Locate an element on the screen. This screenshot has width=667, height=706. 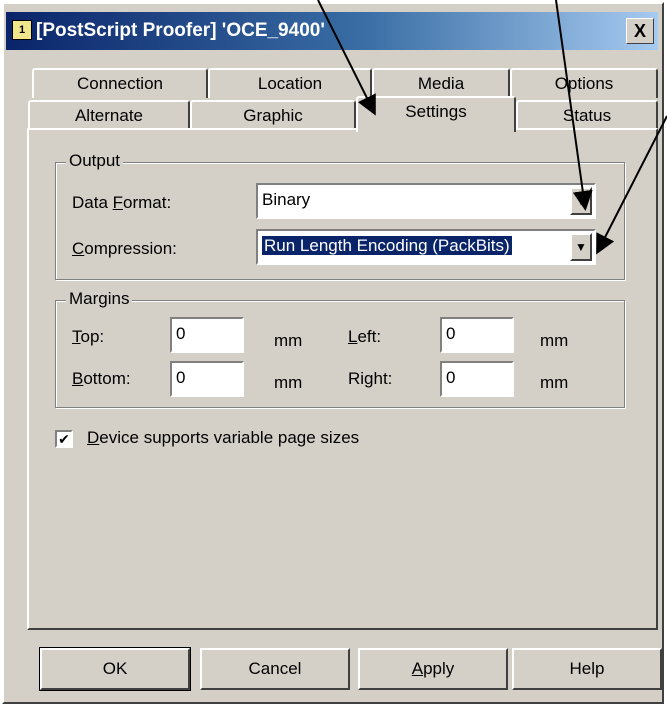
data-format-label: Data Format: is located at coordinates (122, 202).